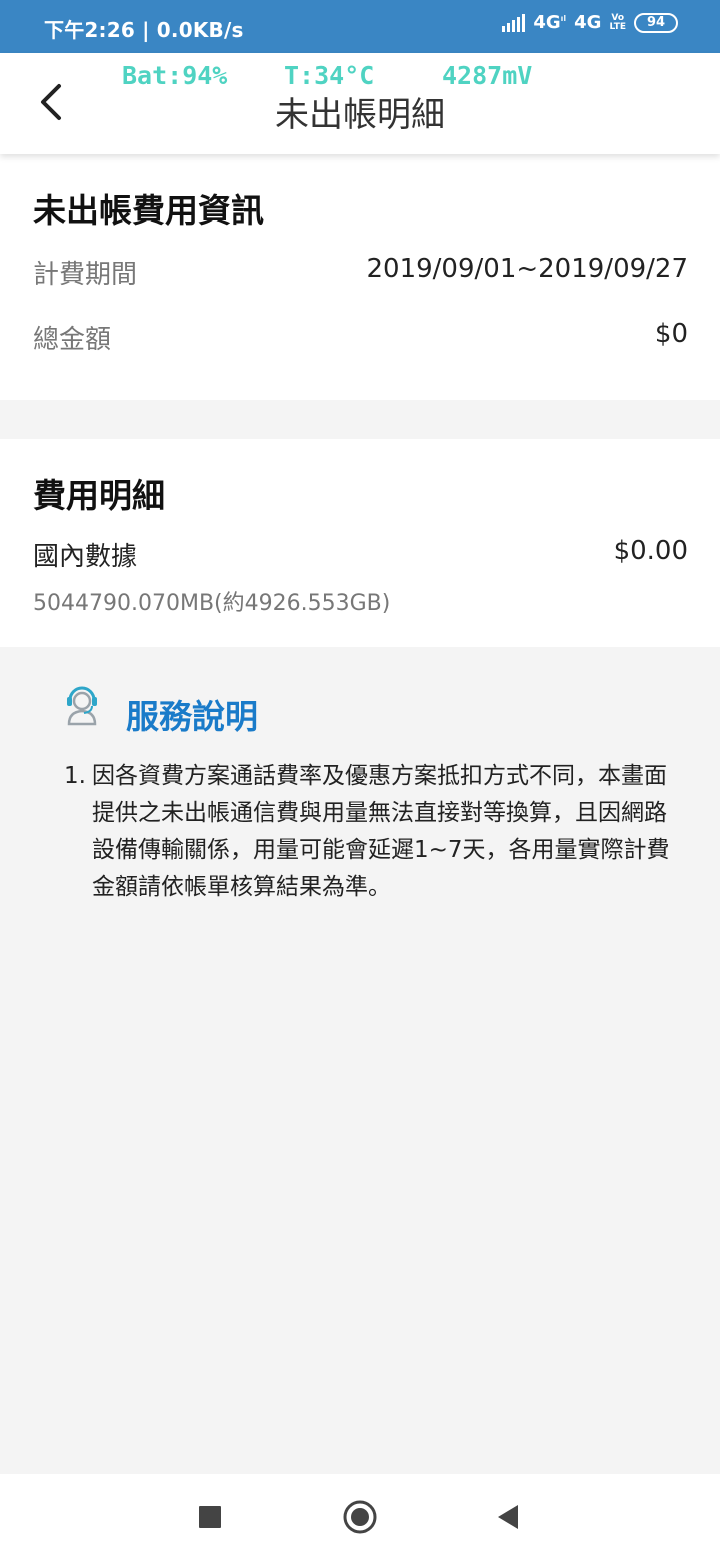 The image size is (720, 1560). What do you see at coordinates (514, 22) in the screenshot?
I see `signal-icon` at bounding box center [514, 22].